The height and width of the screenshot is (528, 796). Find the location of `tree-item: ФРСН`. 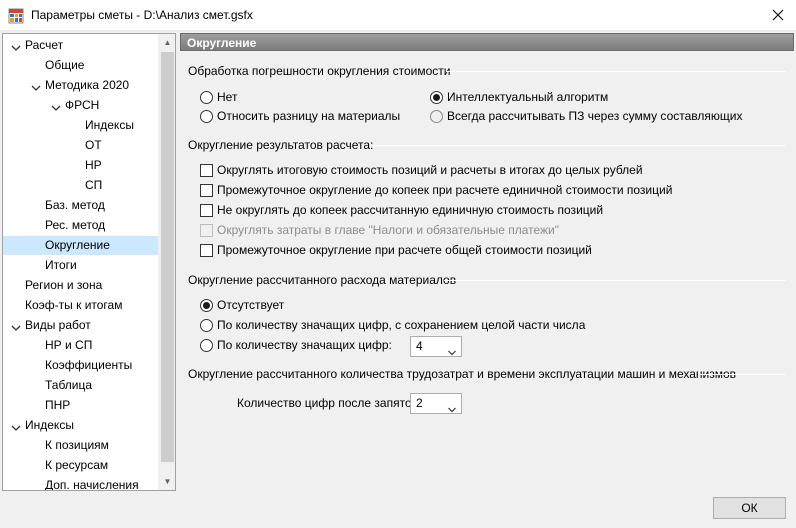

tree-item: ФРСН is located at coordinates (81, 105).